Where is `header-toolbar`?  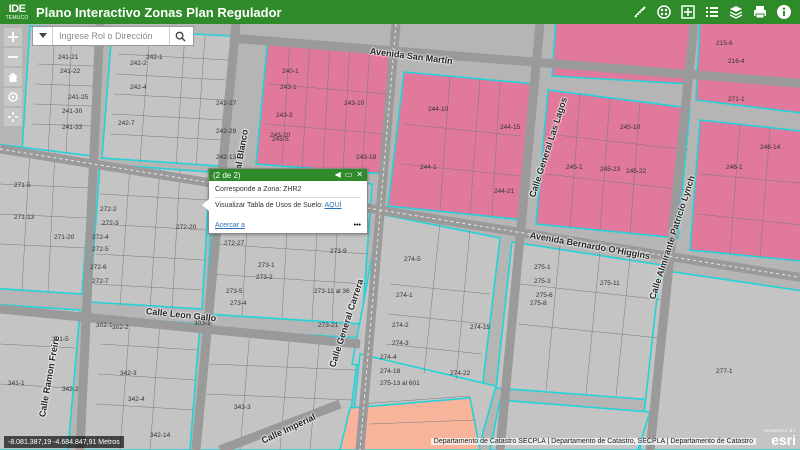 header-toolbar is located at coordinates (712, 12).